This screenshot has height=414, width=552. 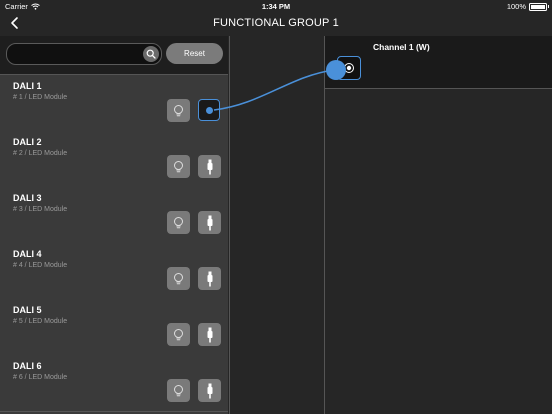 I want to click on device-subtitle: # 4 / LED Module, so click(x=40, y=265).